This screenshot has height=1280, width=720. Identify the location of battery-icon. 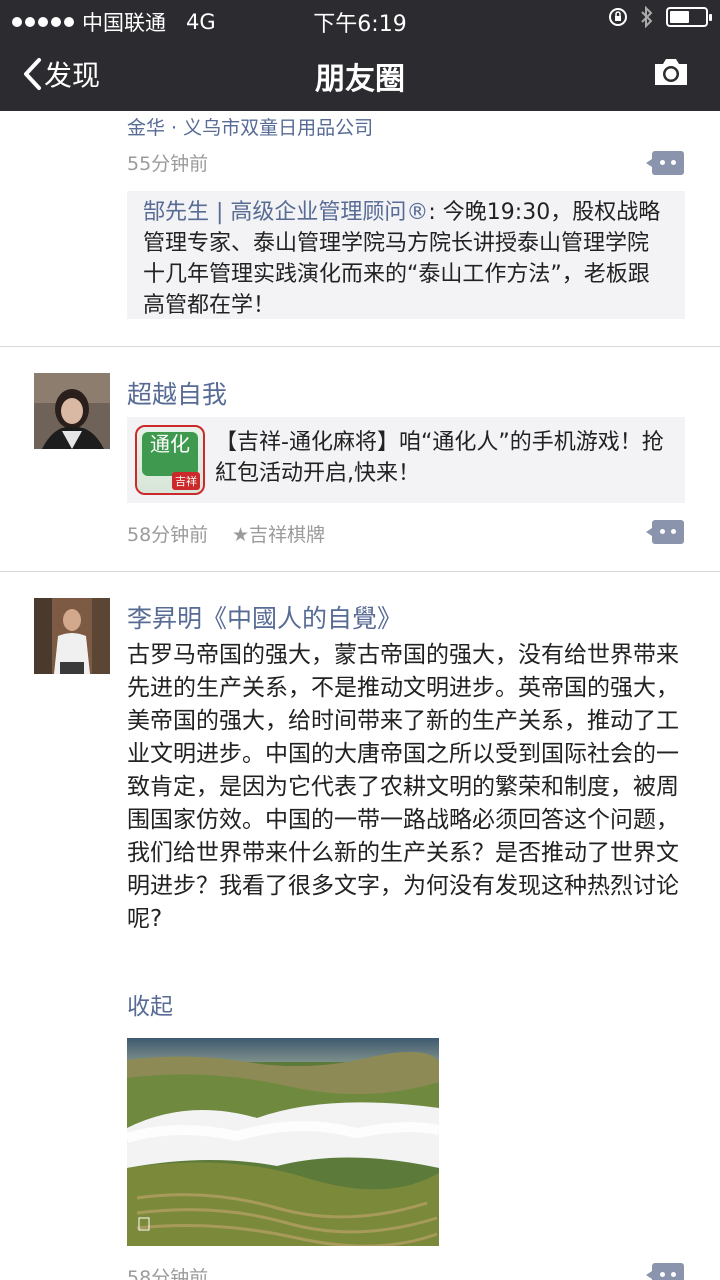
(689, 17).